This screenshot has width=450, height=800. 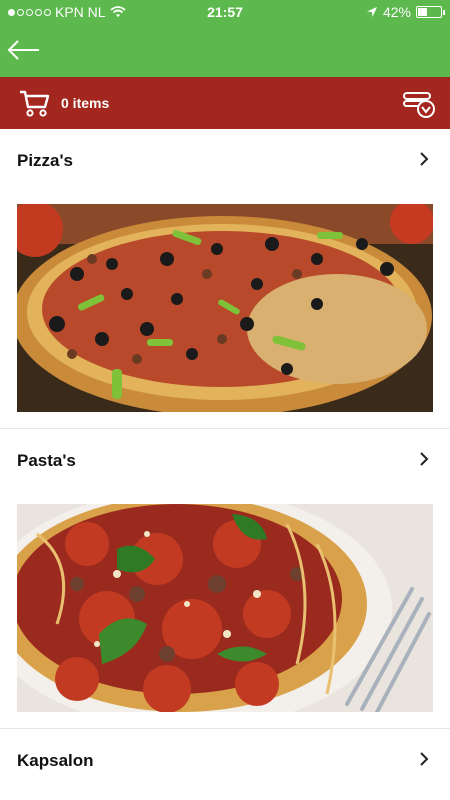 What do you see at coordinates (225, 103) in the screenshot?
I see `cart-bar: 0 items` at bounding box center [225, 103].